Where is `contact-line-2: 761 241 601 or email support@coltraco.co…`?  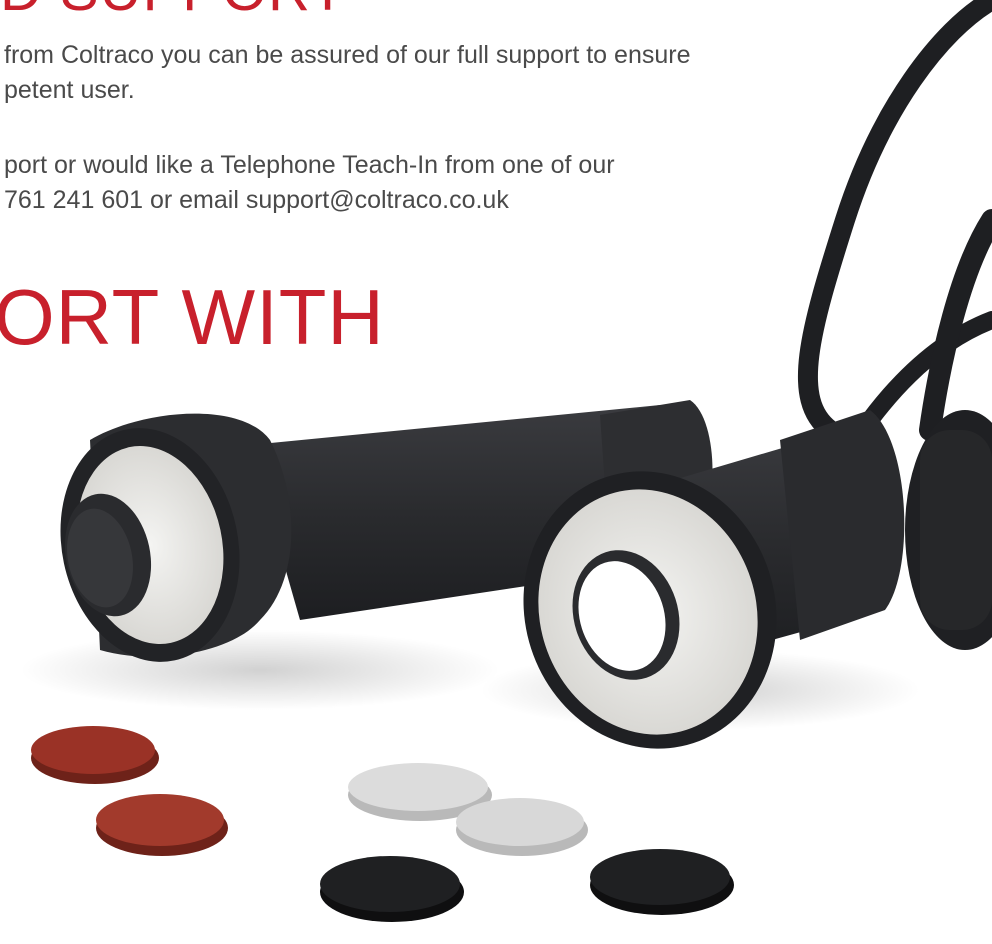 contact-line-2: 761 241 601 or email support@coltraco.co… is located at coordinates (256, 200).